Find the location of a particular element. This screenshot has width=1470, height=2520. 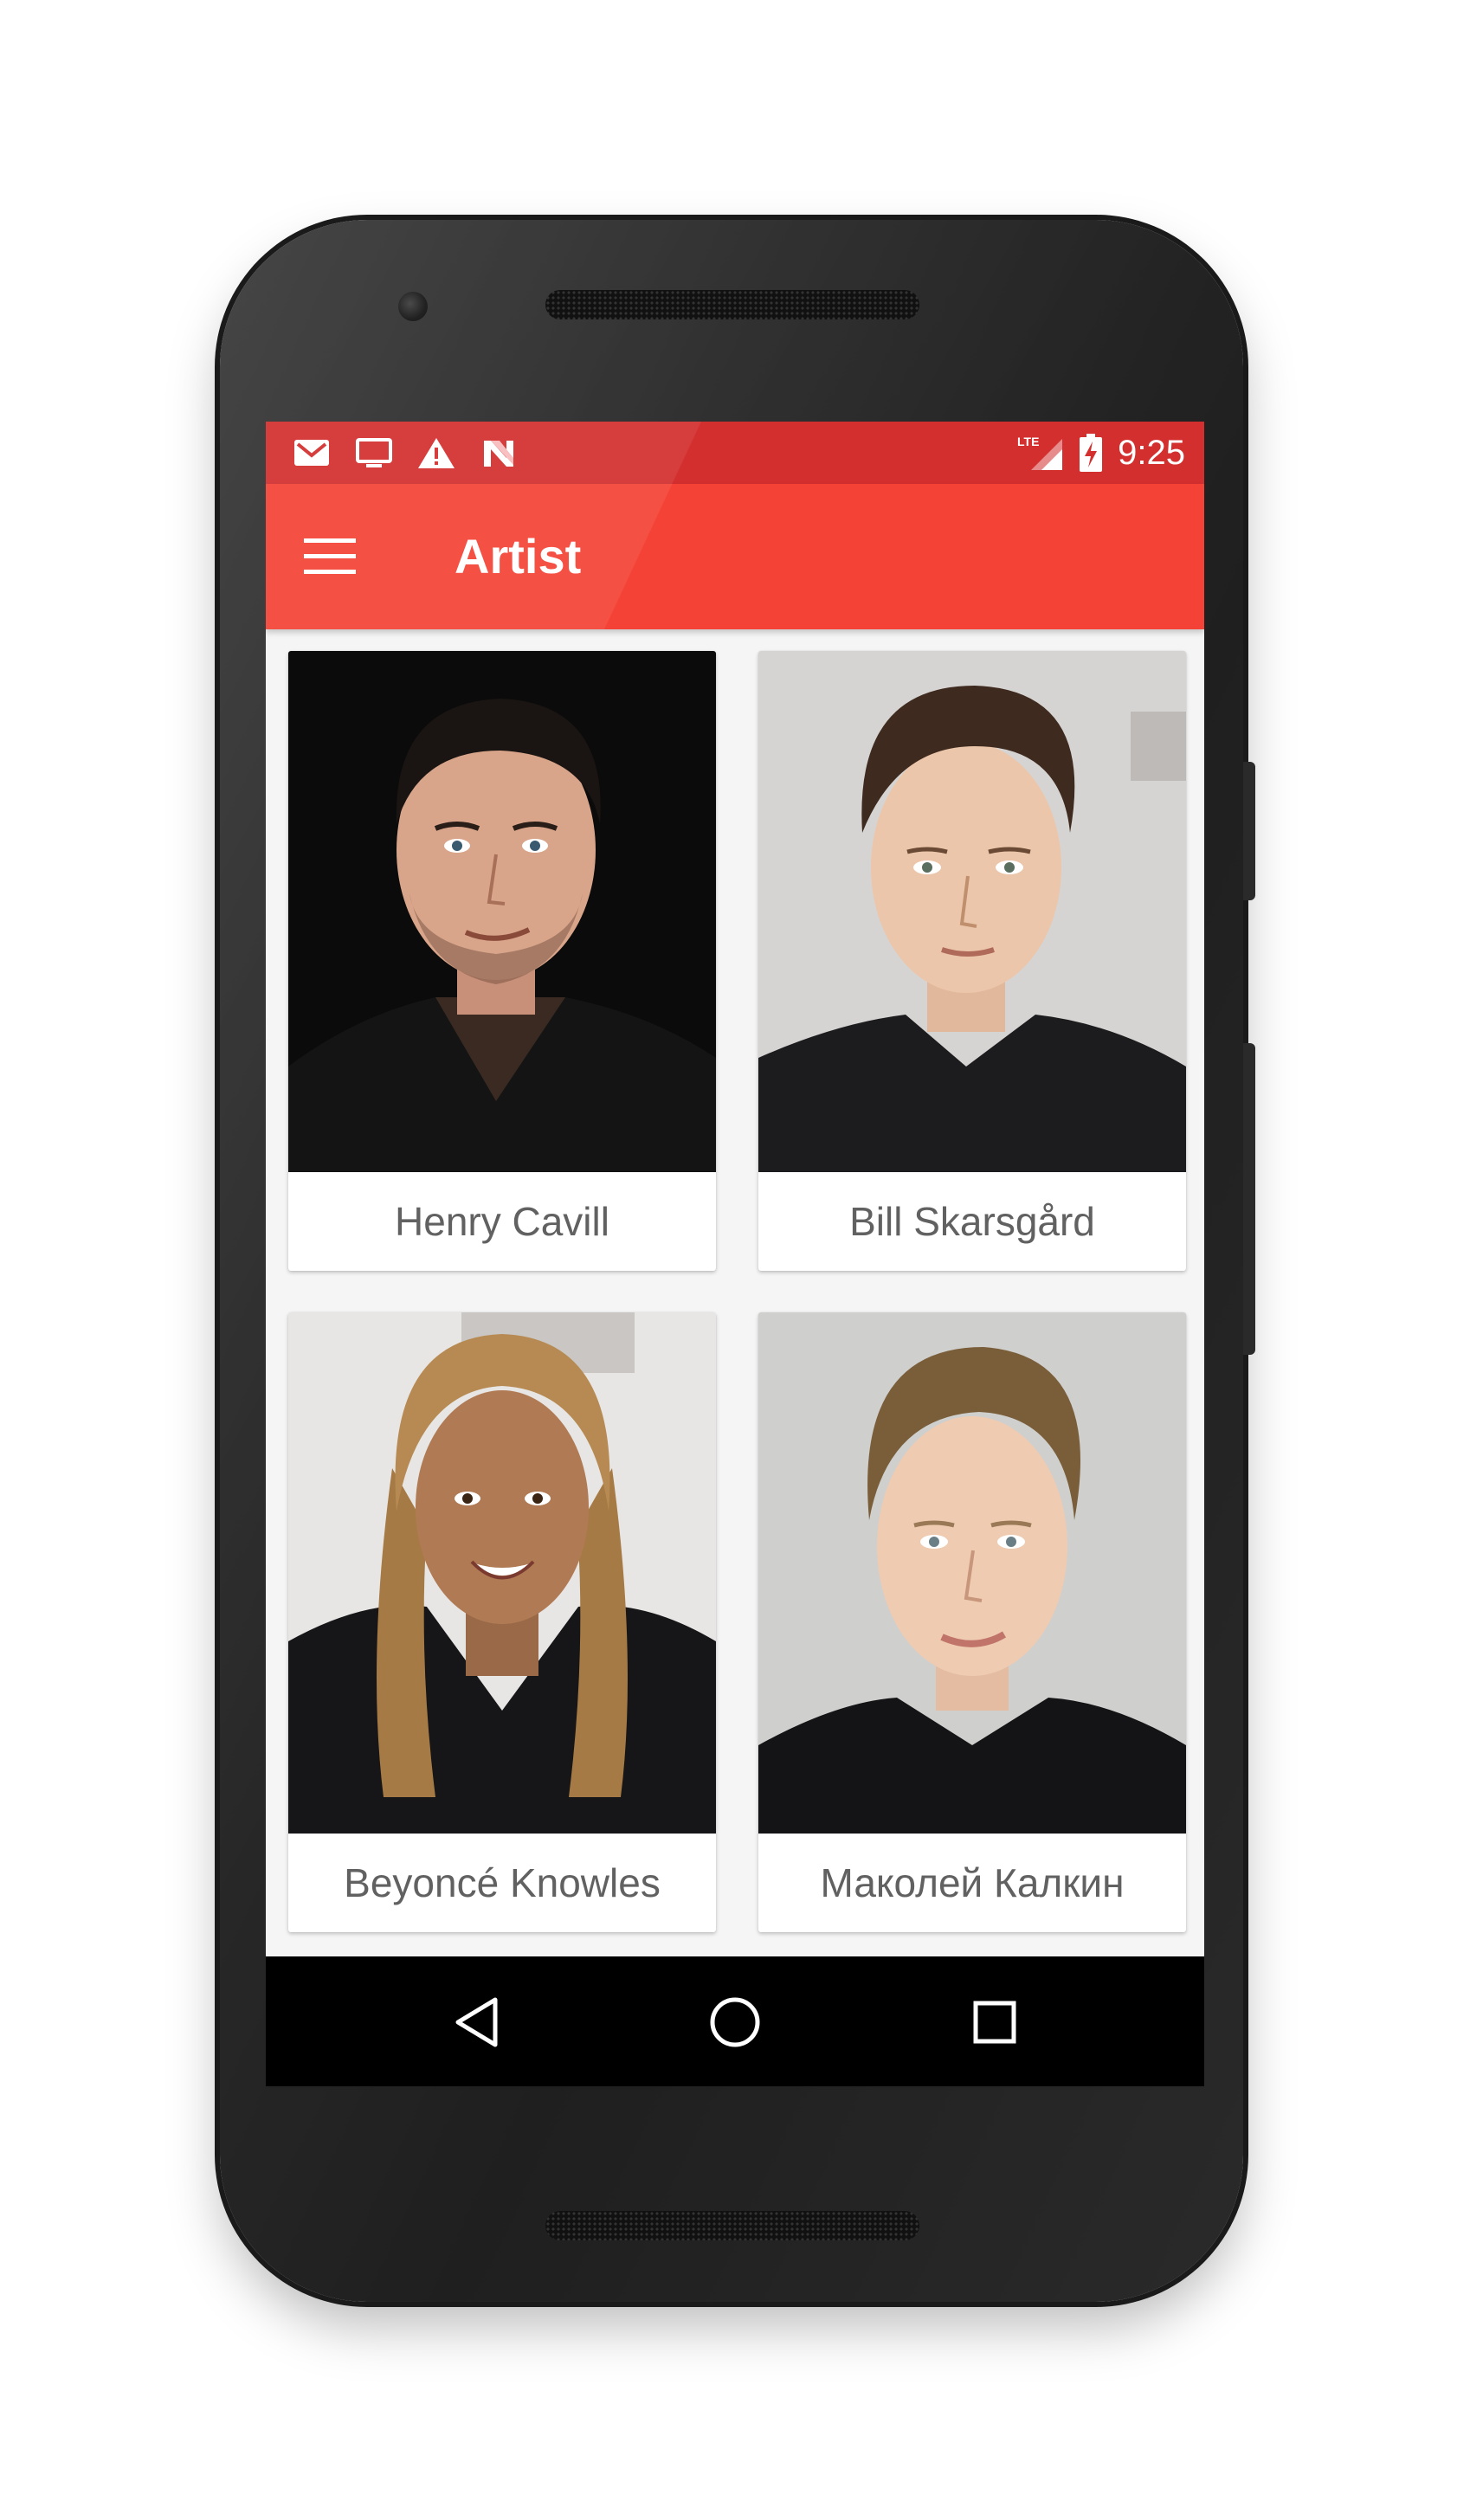

hamburger-menu-icon is located at coordinates (330, 556).